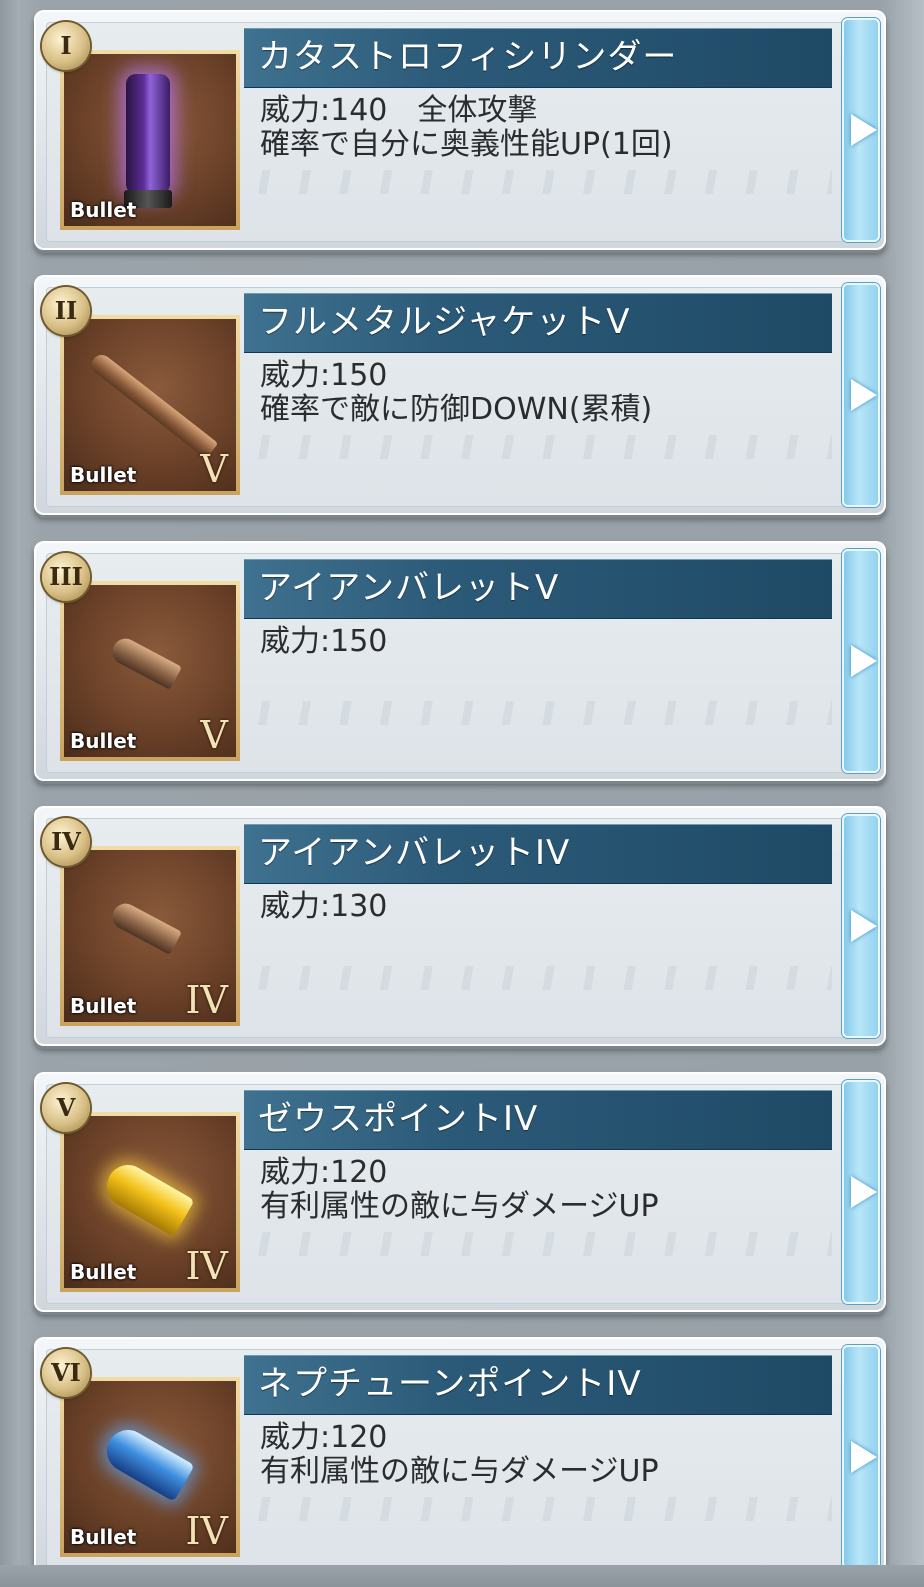 This screenshot has height=1587, width=924. I want to click on blue-bullet-icon, so click(147, 1462).